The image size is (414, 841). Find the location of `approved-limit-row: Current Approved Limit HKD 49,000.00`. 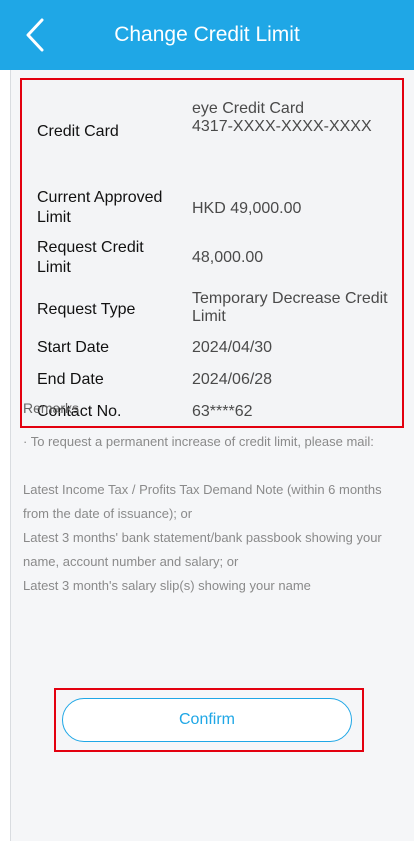

approved-limit-row: Current Approved Limit HKD 49,000.00 is located at coordinates (217, 210).